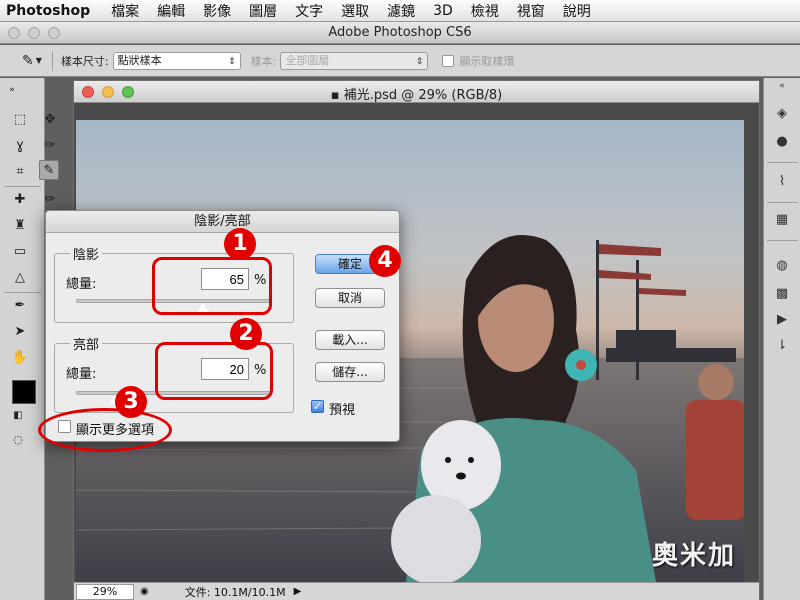 The height and width of the screenshot is (600, 800). What do you see at coordinates (782, 220) in the screenshot?
I see `3d-panel-icon: ▦` at bounding box center [782, 220].